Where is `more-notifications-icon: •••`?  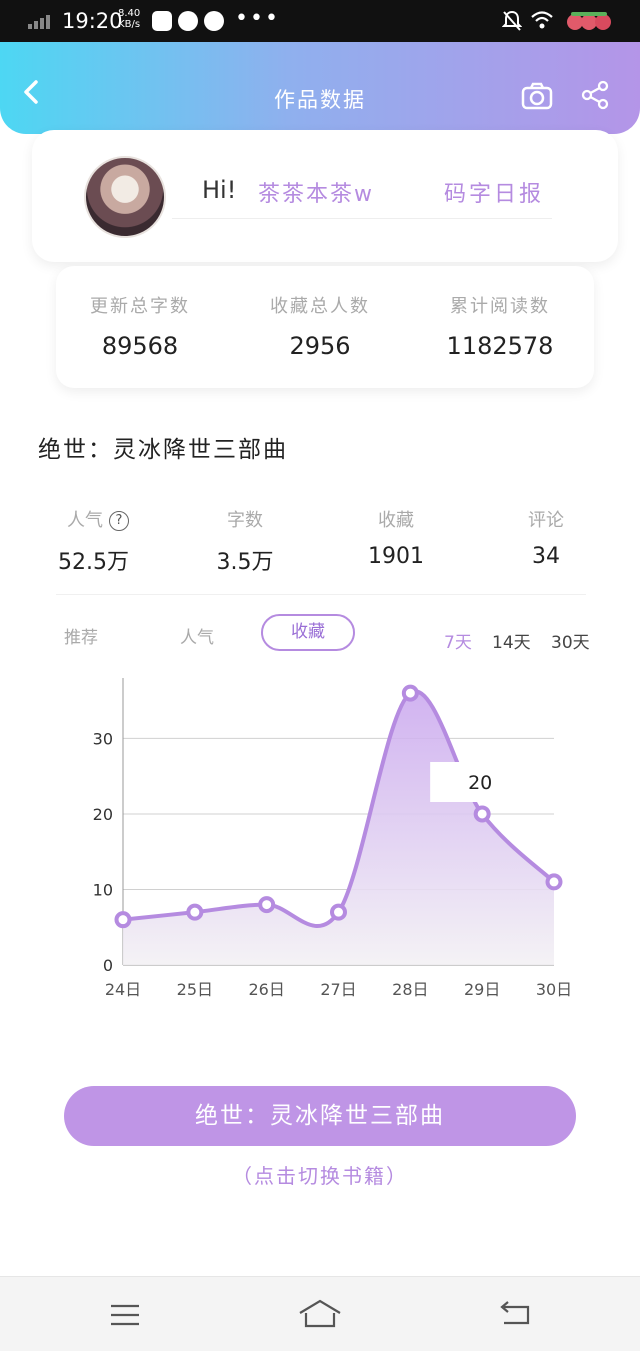 more-notifications-icon: ••• is located at coordinates (257, 18).